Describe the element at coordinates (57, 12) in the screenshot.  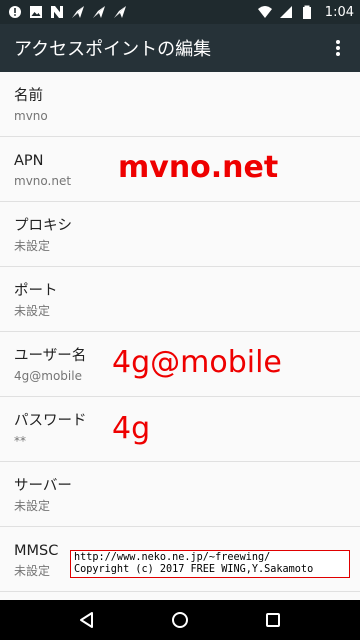
I see `n-icon` at that location.